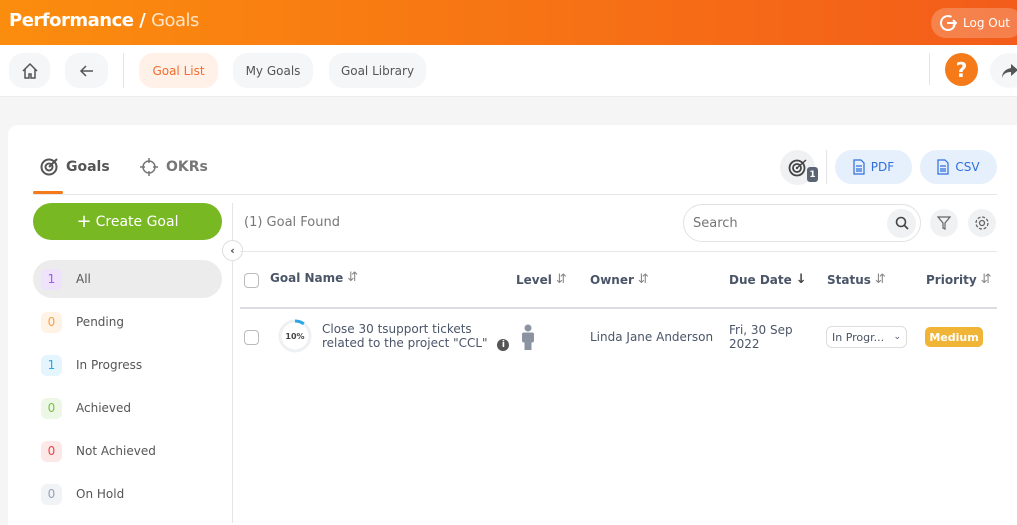 This screenshot has width=1017, height=525. Describe the element at coordinates (541, 279) in the screenshot. I see `column-level: Level ⇵` at that location.